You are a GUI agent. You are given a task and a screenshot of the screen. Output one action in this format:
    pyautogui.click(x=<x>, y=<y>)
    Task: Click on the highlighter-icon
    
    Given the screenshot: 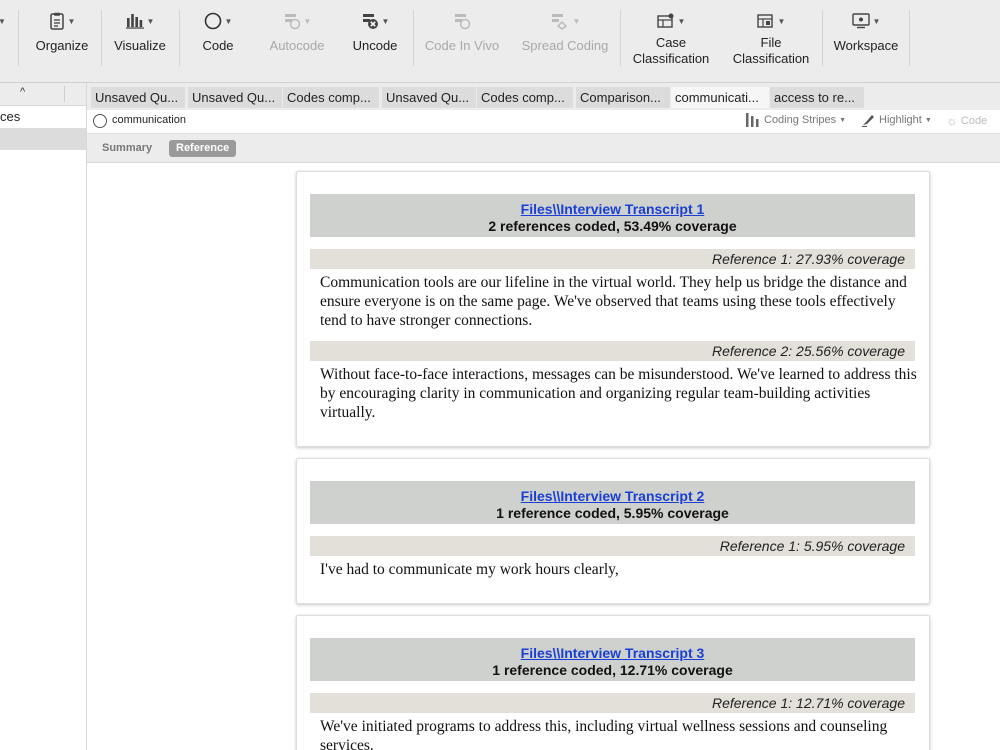 What is the action you would take?
    pyautogui.click(x=868, y=121)
    